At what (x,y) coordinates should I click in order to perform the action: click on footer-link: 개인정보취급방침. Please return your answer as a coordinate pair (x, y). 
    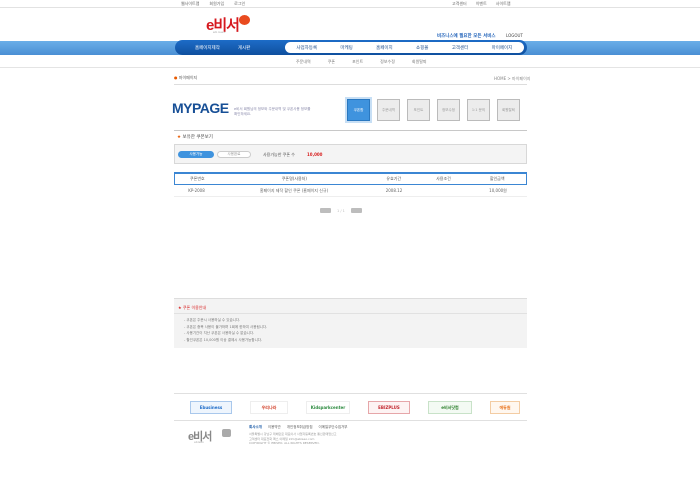
    Looking at the image, I should click on (300, 427).